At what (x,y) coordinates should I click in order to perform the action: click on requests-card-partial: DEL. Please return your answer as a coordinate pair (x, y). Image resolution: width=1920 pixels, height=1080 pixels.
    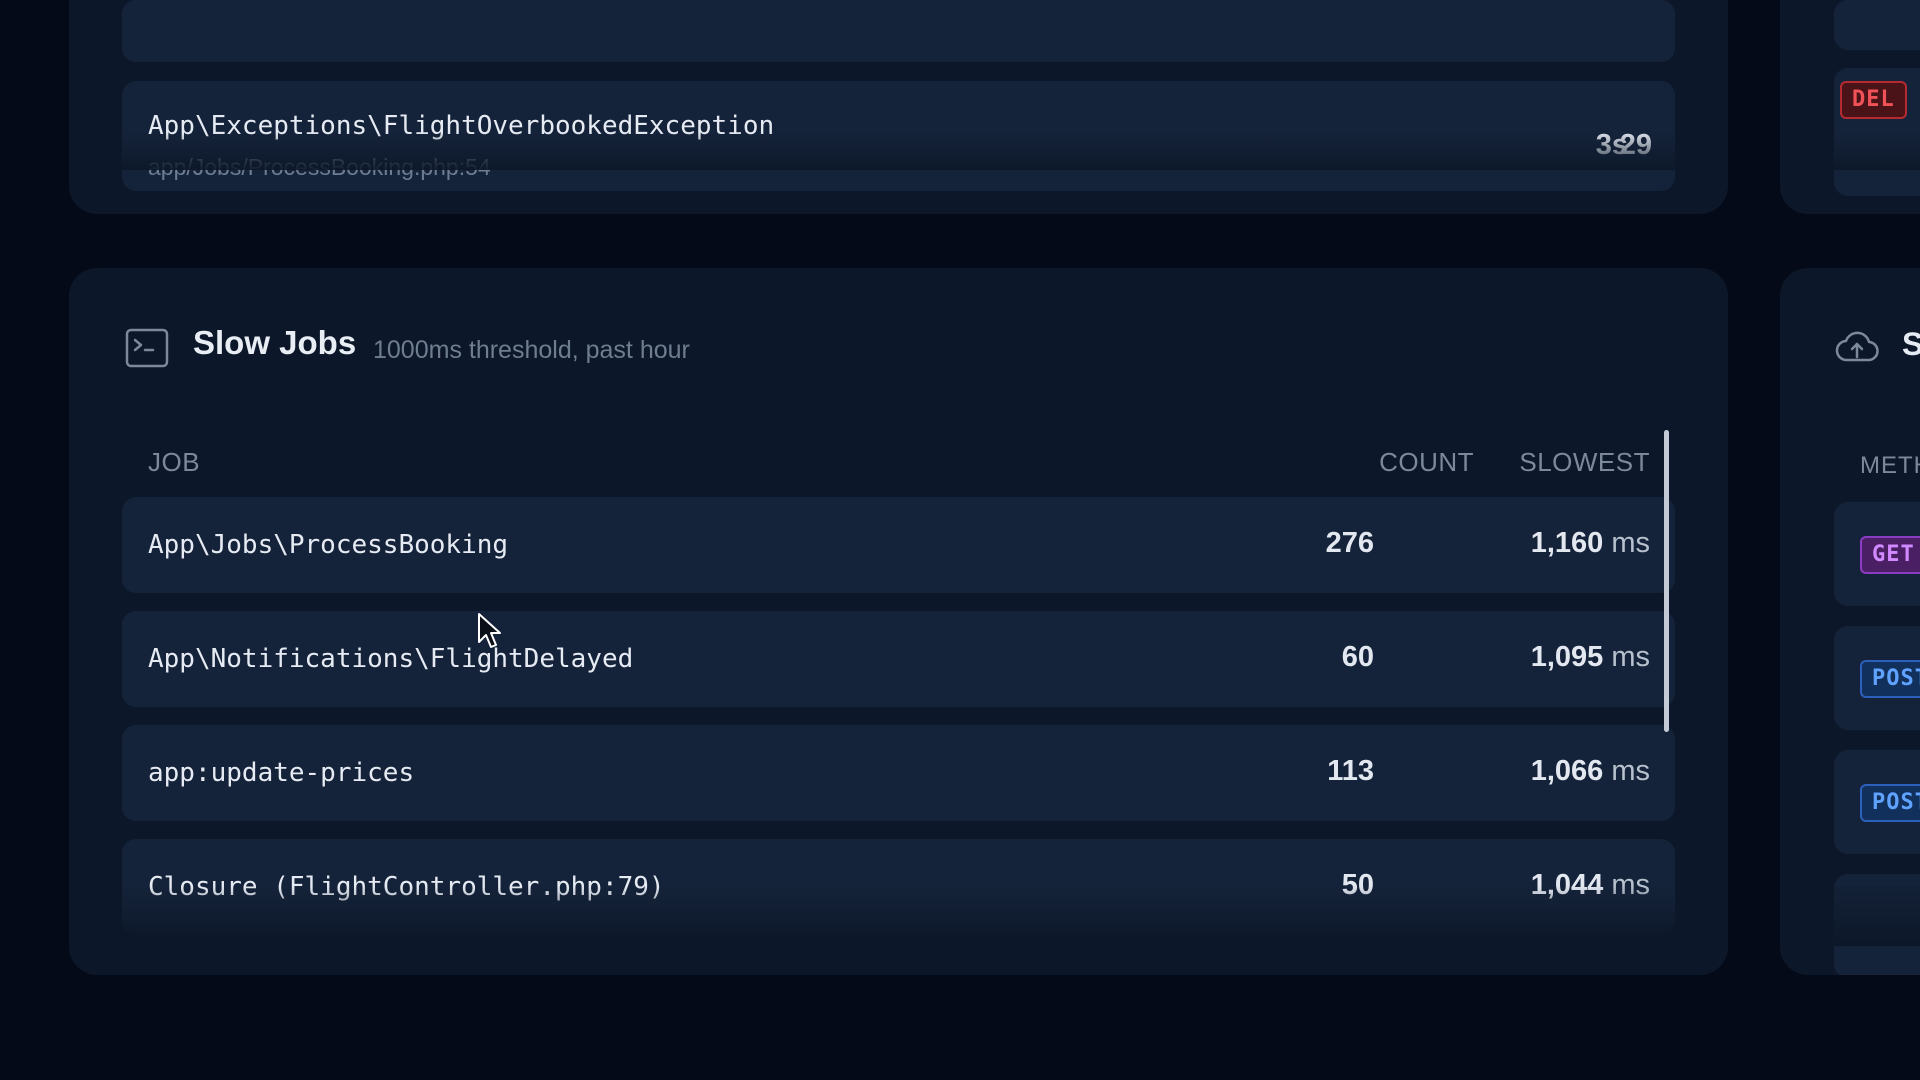
    Looking at the image, I should click on (1850, 107).